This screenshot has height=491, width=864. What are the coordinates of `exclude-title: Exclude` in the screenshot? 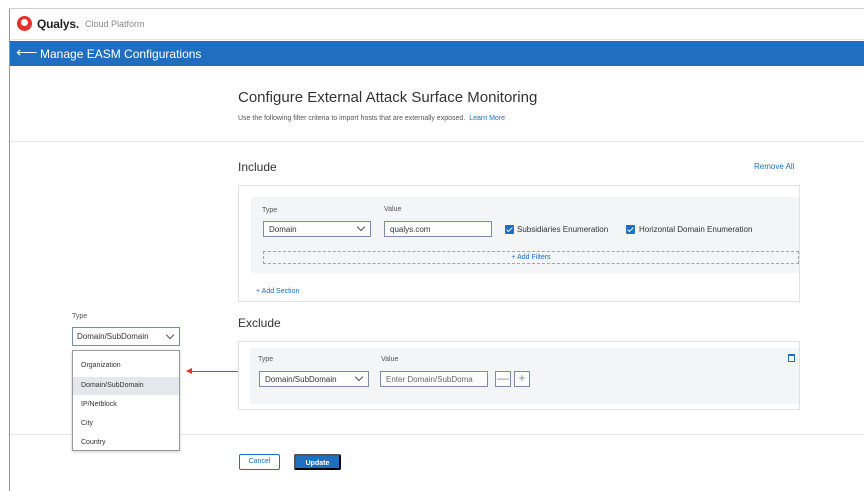 It's located at (259, 323).